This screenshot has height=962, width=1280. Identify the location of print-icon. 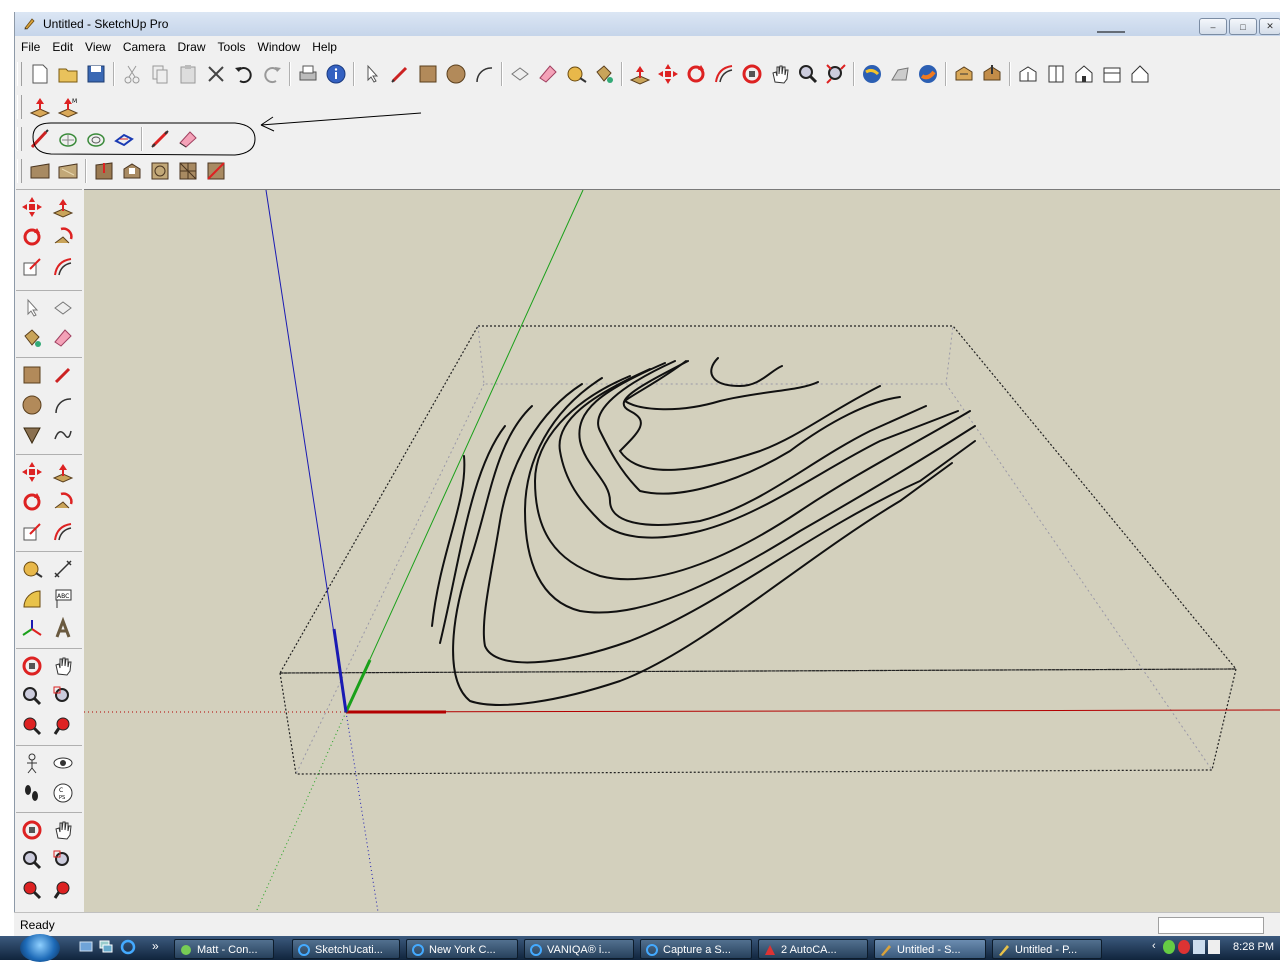
(308, 74).